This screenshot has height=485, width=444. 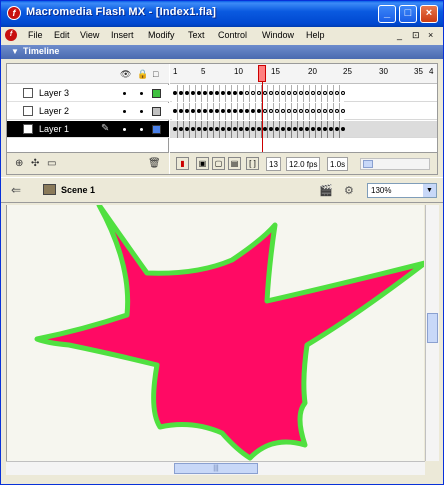 I want to click on add-guide-layer-icon: ✣, so click(x=35, y=163).